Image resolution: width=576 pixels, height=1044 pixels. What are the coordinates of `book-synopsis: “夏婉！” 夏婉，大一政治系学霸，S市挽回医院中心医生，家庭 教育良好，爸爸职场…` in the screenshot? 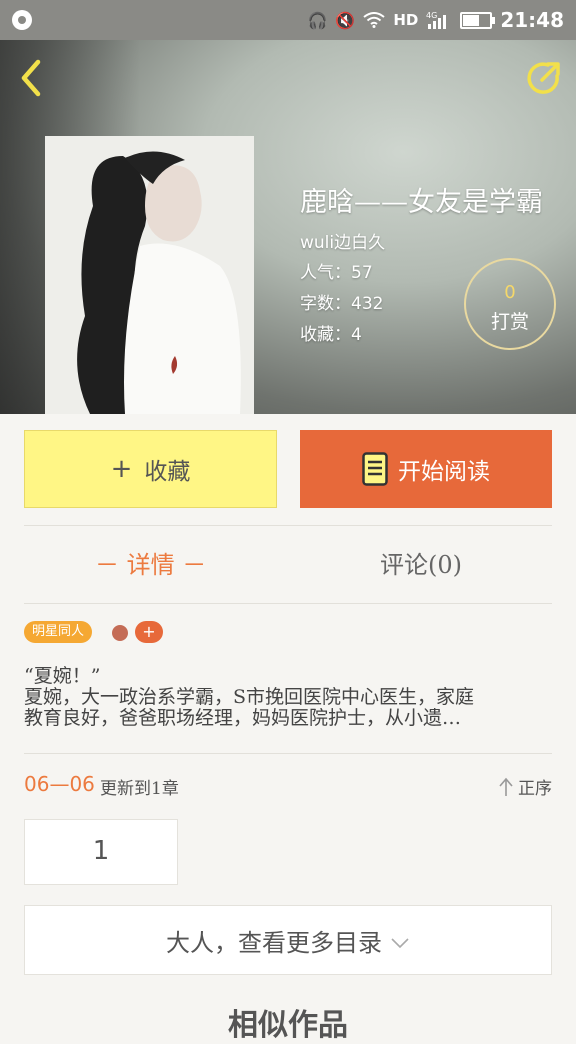 It's located at (289, 697).